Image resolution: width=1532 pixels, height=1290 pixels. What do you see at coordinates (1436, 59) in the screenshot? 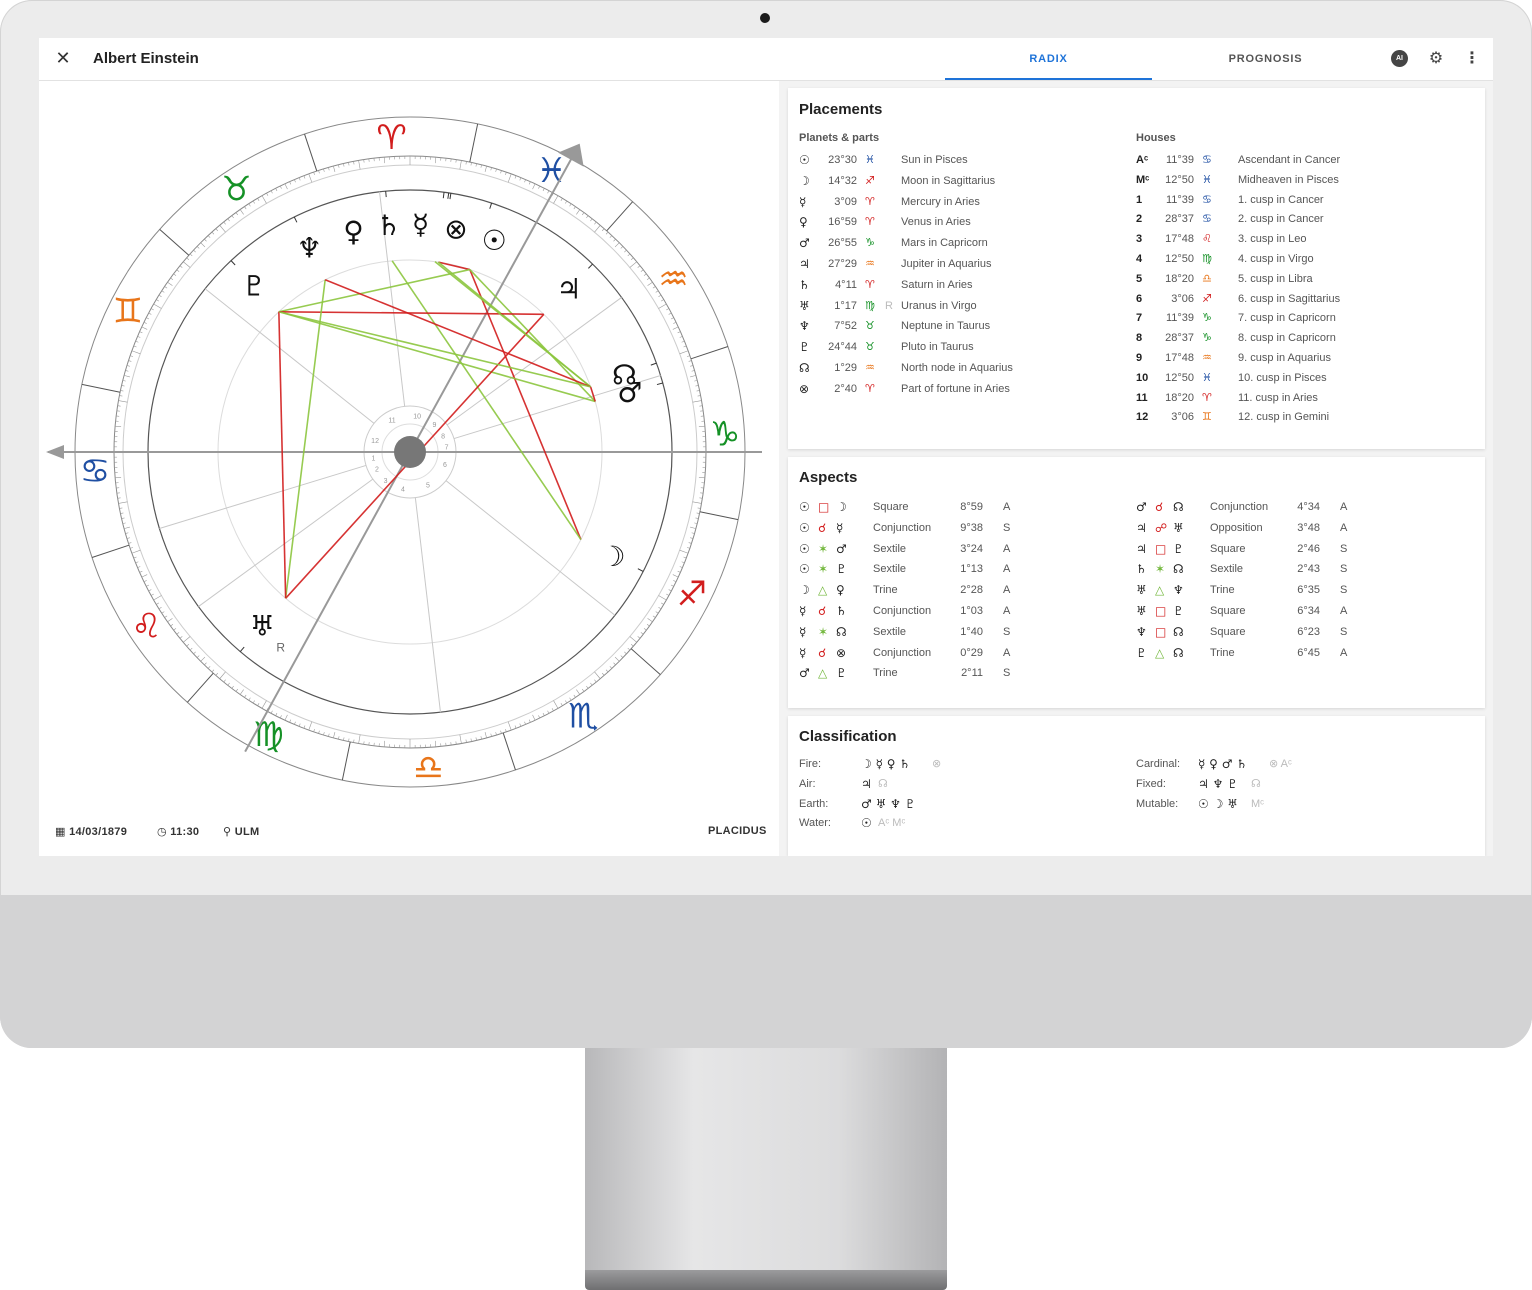
I see `gear-icon: ⚙` at bounding box center [1436, 59].